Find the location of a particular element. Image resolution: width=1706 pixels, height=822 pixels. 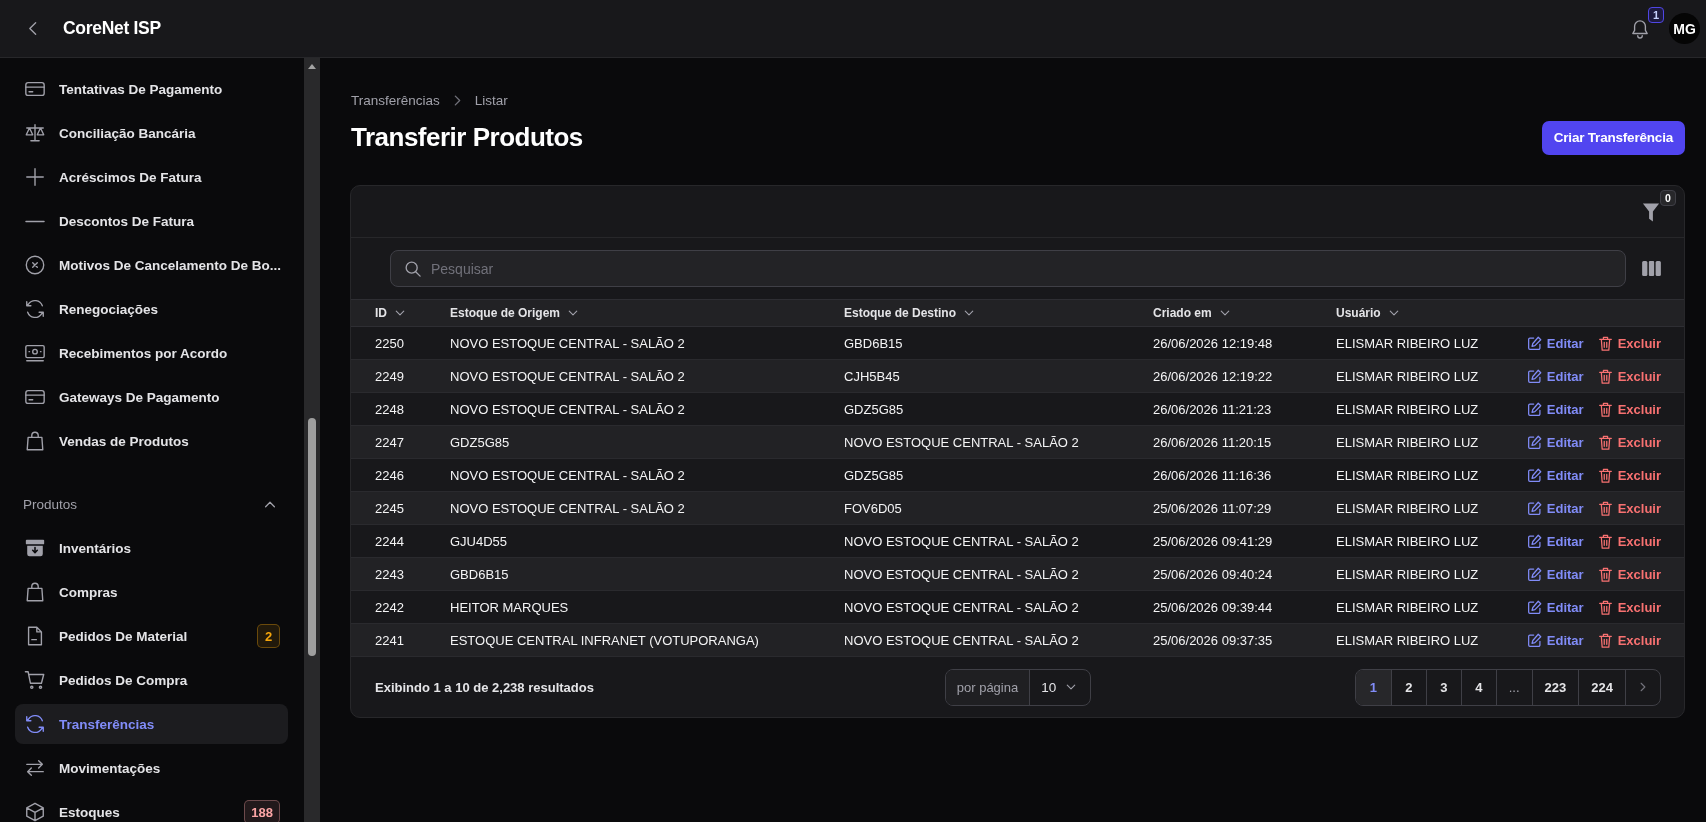

filter-count-badge: 0 is located at coordinates (1668, 198).